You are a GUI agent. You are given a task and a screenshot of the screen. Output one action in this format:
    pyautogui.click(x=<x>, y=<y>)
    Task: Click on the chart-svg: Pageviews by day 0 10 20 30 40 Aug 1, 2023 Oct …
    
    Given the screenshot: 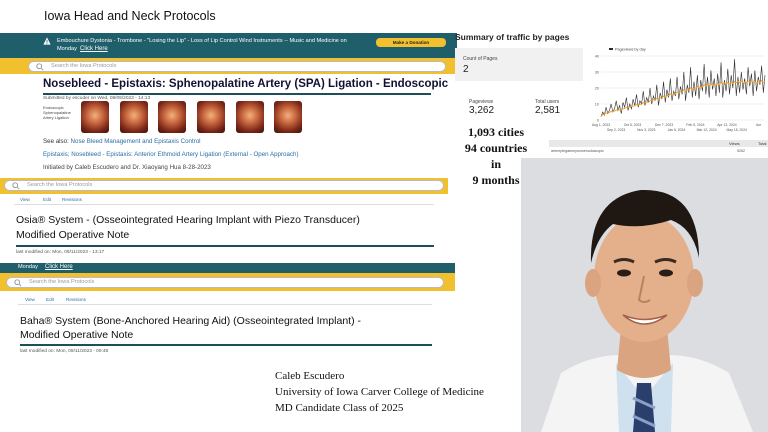 What is the action you would take?
    pyautogui.click(x=679, y=90)
    